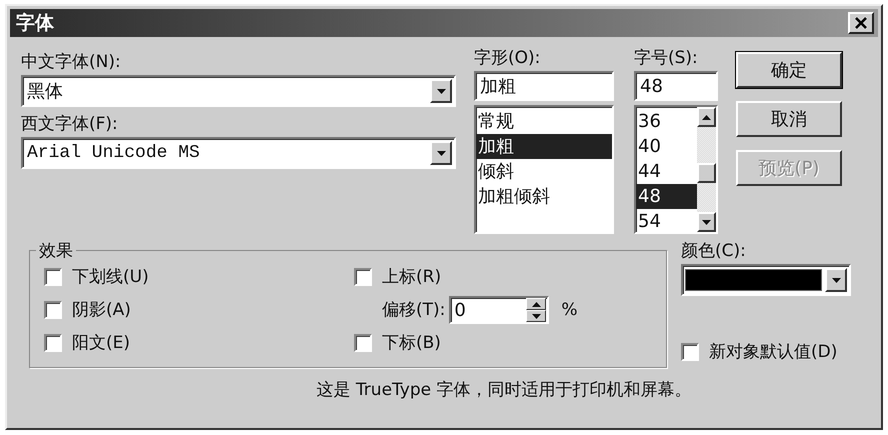  I want to click on info-text: 这是 TrueType 字体，同时适用于打印机和屏幕。, so click(504, 390).